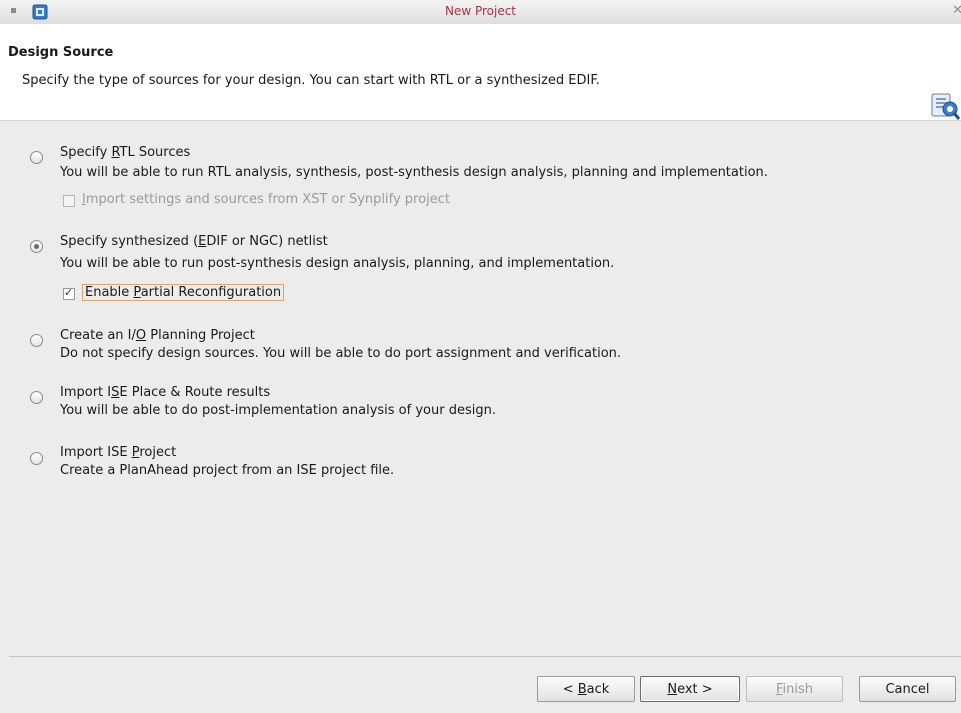 The width and height of the screenshot is (961, 713). I want to click on import-ise-par-label: Import ISE Place & Route results, so click(165, 392).